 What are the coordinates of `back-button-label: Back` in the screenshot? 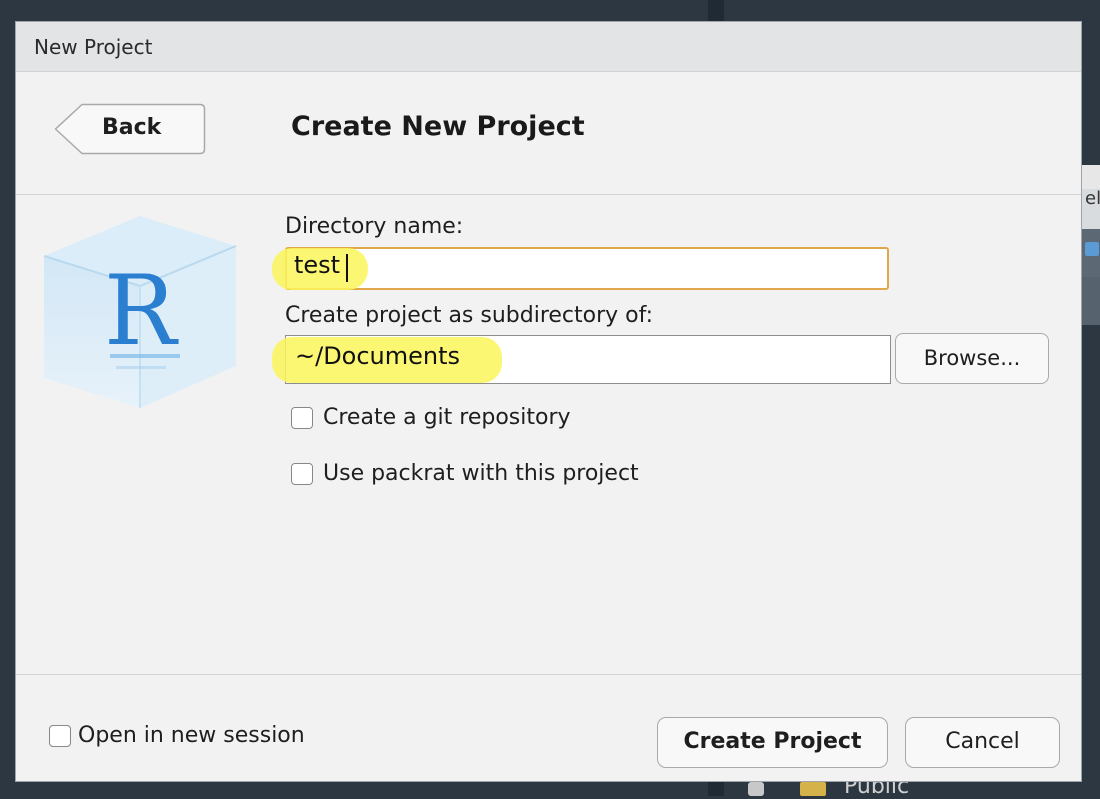 It's located at (132, 127).